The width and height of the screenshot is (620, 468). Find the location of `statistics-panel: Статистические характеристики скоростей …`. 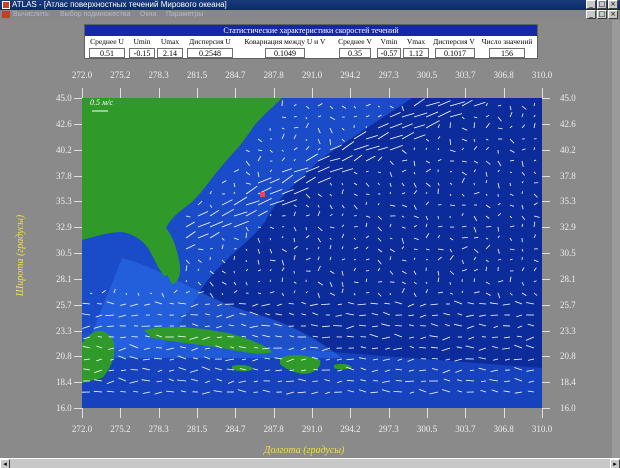

statistics-panel: Статистические характеристики скоростей … is located at coordinates (311, 41).